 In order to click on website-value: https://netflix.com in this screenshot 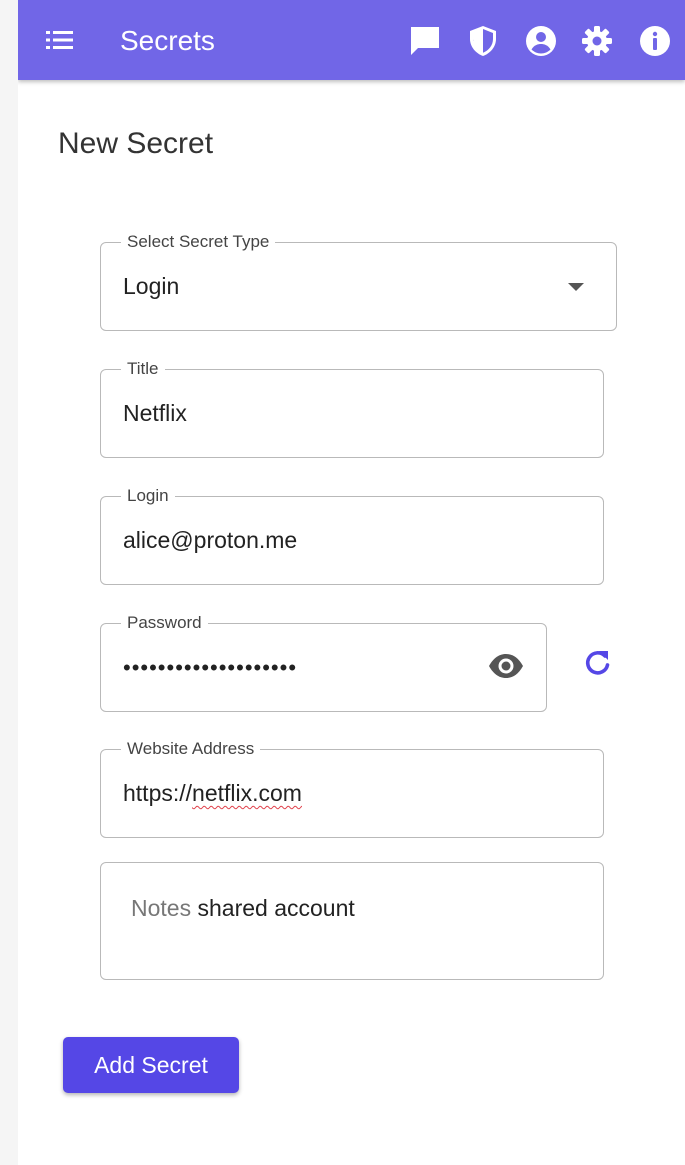, I will do `click(212, 793)`.